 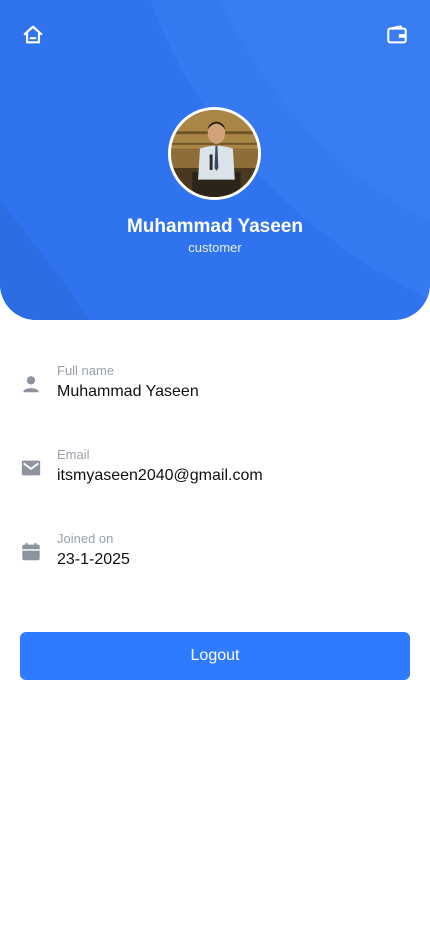 What do you see at coordinates (215, 393) in the screenshot?
I see `full-name-row: Full name Muhammad Yaseen` at bounding box center [215, 393].